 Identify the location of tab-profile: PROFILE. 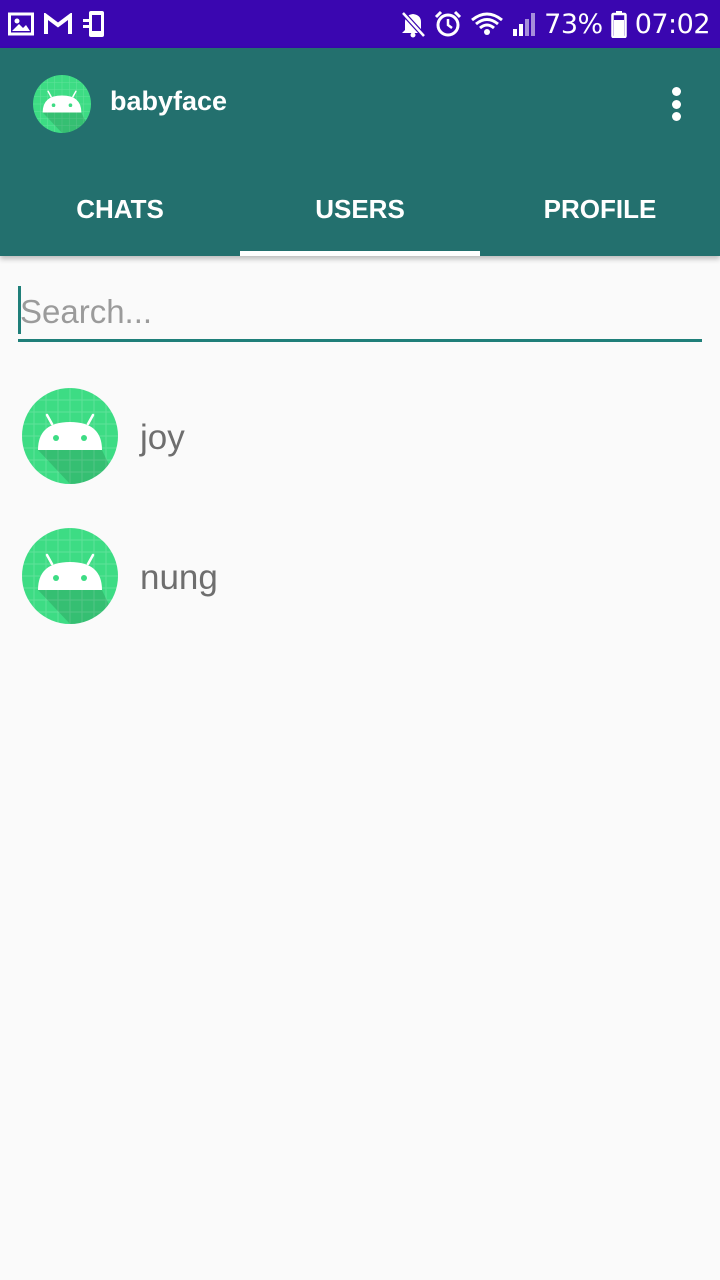
(600, 209).